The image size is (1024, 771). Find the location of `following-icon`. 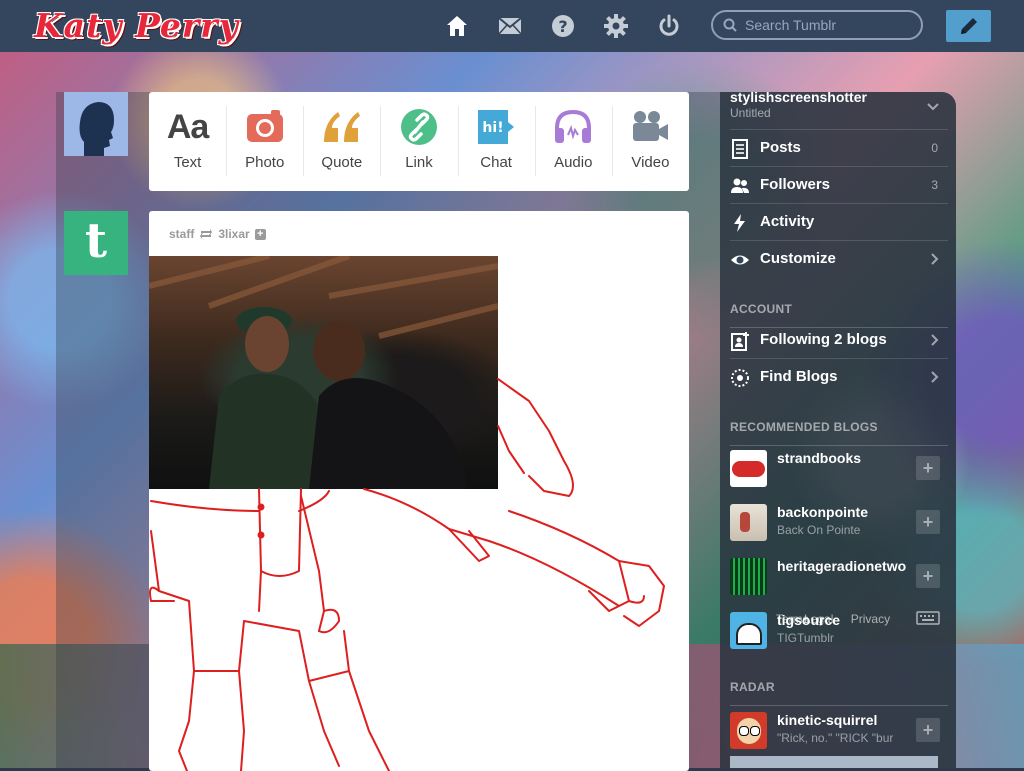

following-icon is located at coordinates (740, 341).